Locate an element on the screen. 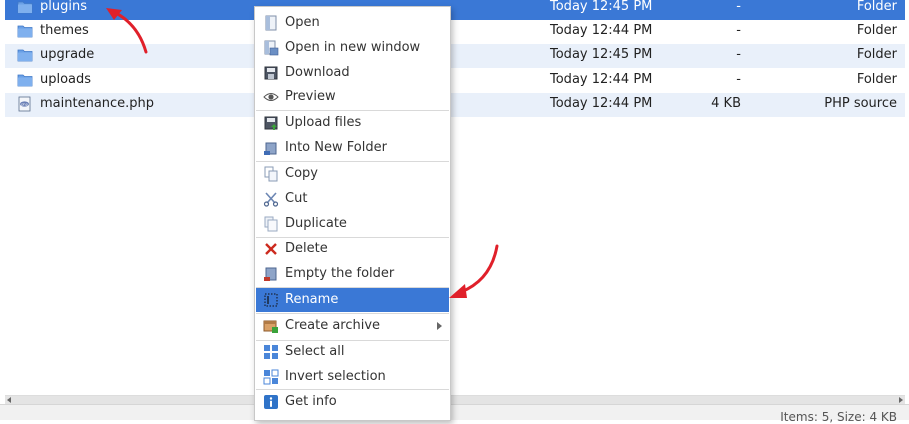 The image size is (909, 424). file-name: maintenance.php is located at coordinates (97, 103).